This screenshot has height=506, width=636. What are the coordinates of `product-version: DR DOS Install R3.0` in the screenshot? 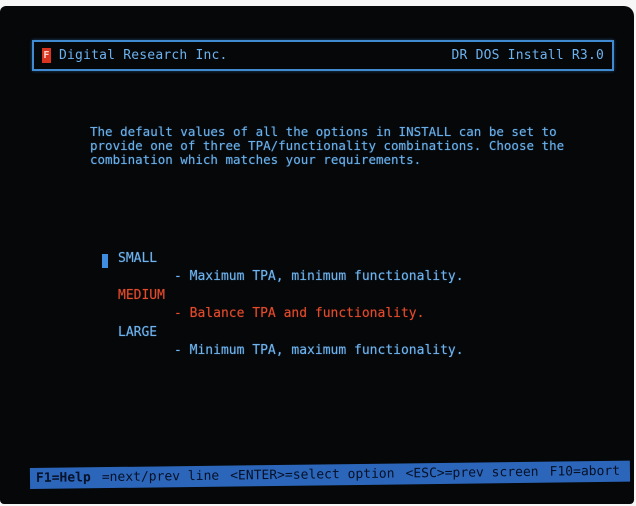 It's located at (527, 55).